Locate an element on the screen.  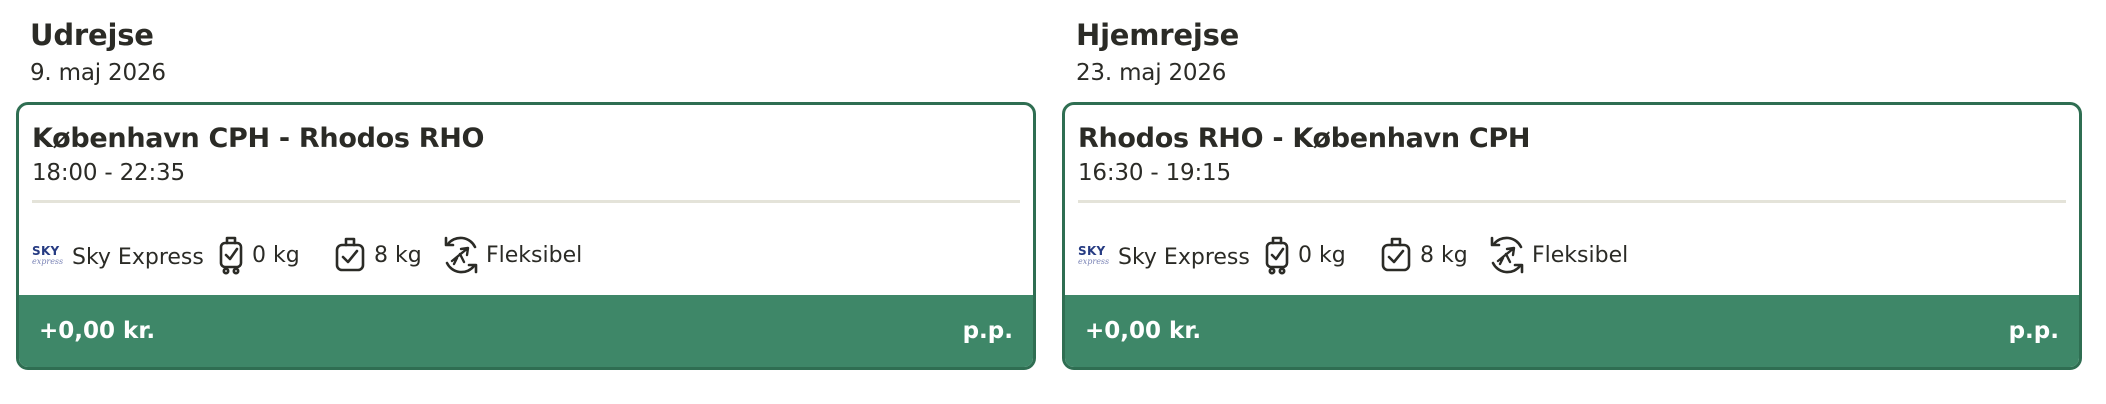
return-price: +0,00 kr. is located at coordinates (1143, 331).